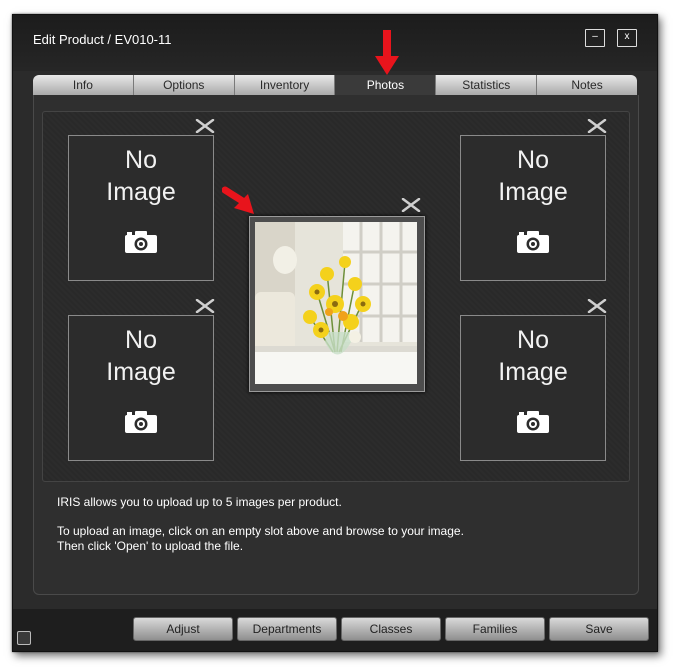 The width and height of the screenshot is (674, 667). Describe the element at coordinates (238, 200) in the screenshot. I see `annotation-arrow-diagonal-icon` at that location.